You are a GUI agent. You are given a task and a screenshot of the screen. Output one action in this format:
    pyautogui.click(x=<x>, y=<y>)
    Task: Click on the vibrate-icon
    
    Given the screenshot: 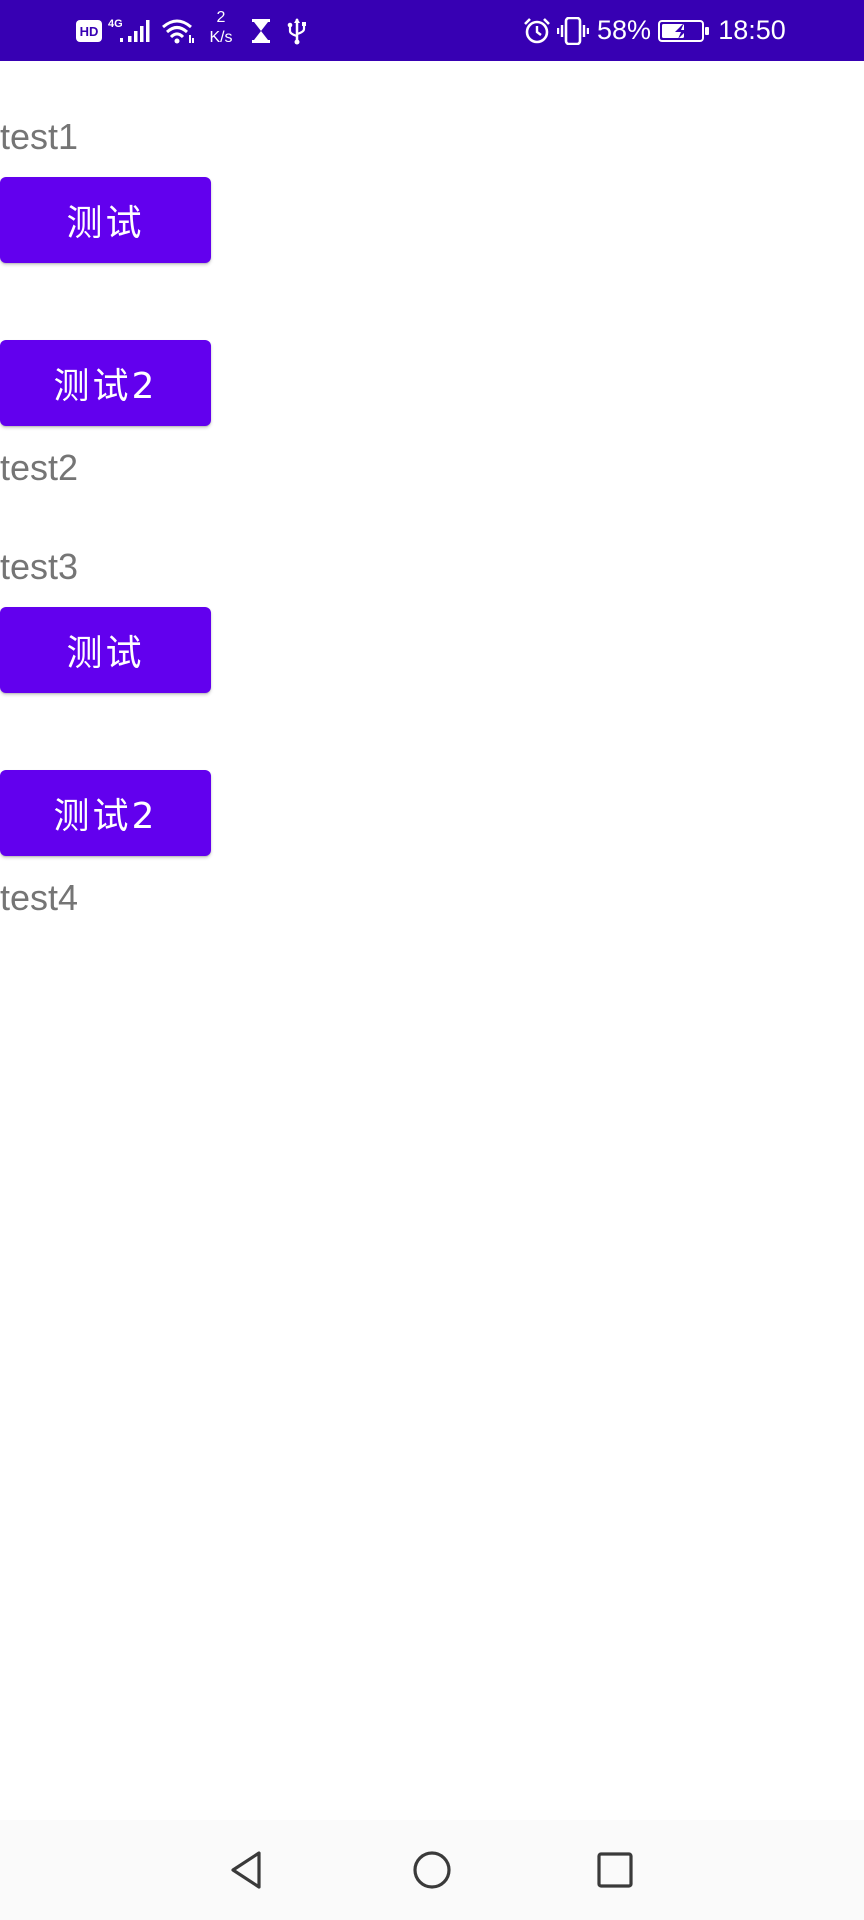 What is the action you would take?
    pyautogui.click(x=573, y=30)
    